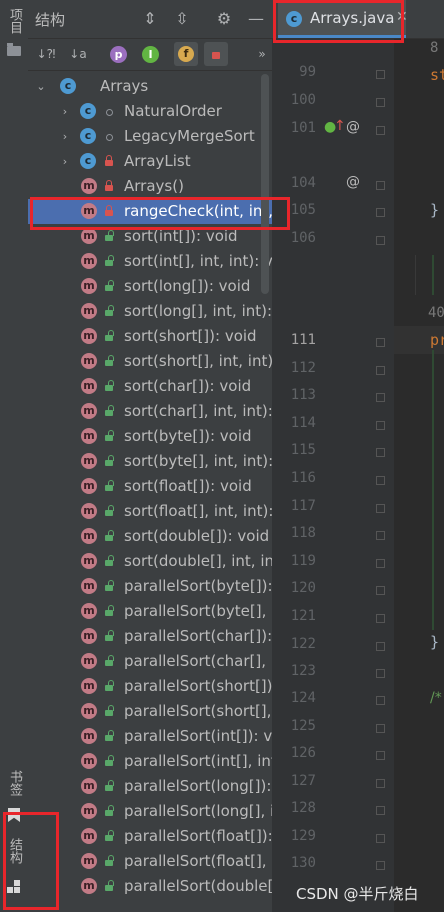 The height and width of the screenshot is (912, 444). I want to click on tree-item: m sort(int[]): void, so click(150, 236).